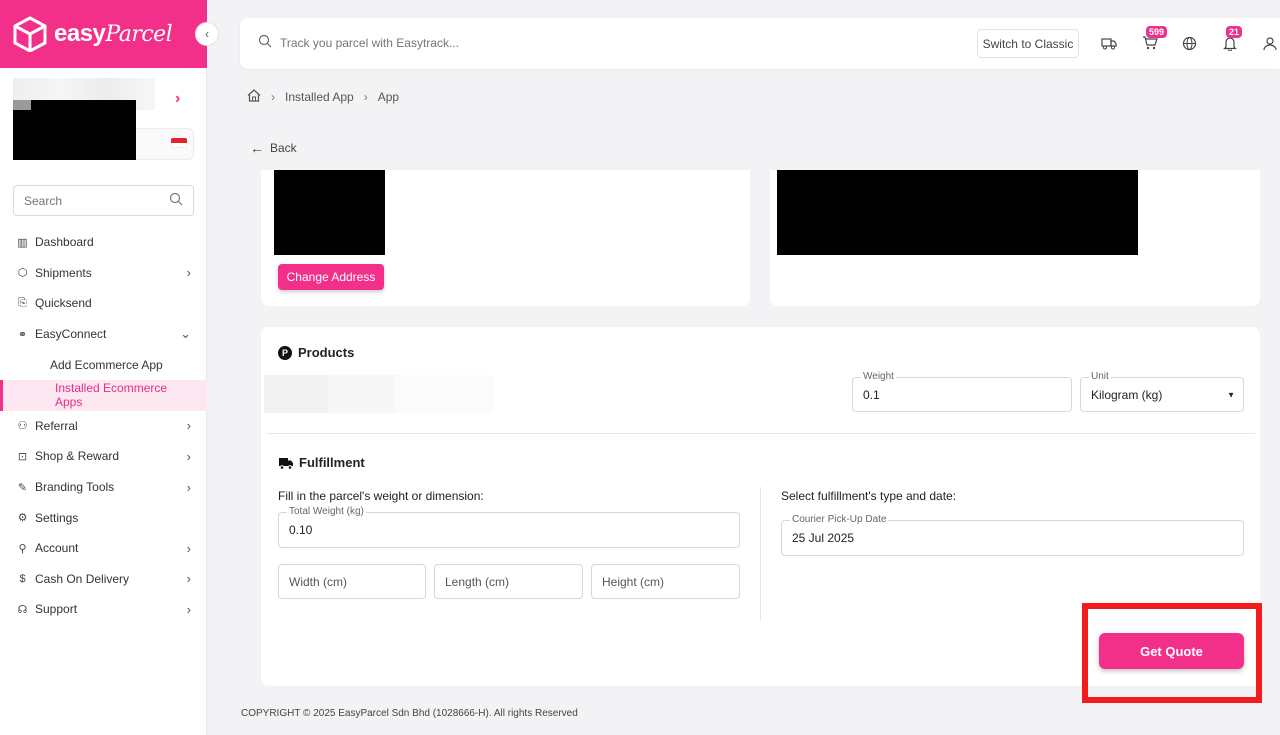  What do you see at coordinates (329, 212) in the screenshot?
I see `sender-address-redacted` at bounding box center [329, 212].